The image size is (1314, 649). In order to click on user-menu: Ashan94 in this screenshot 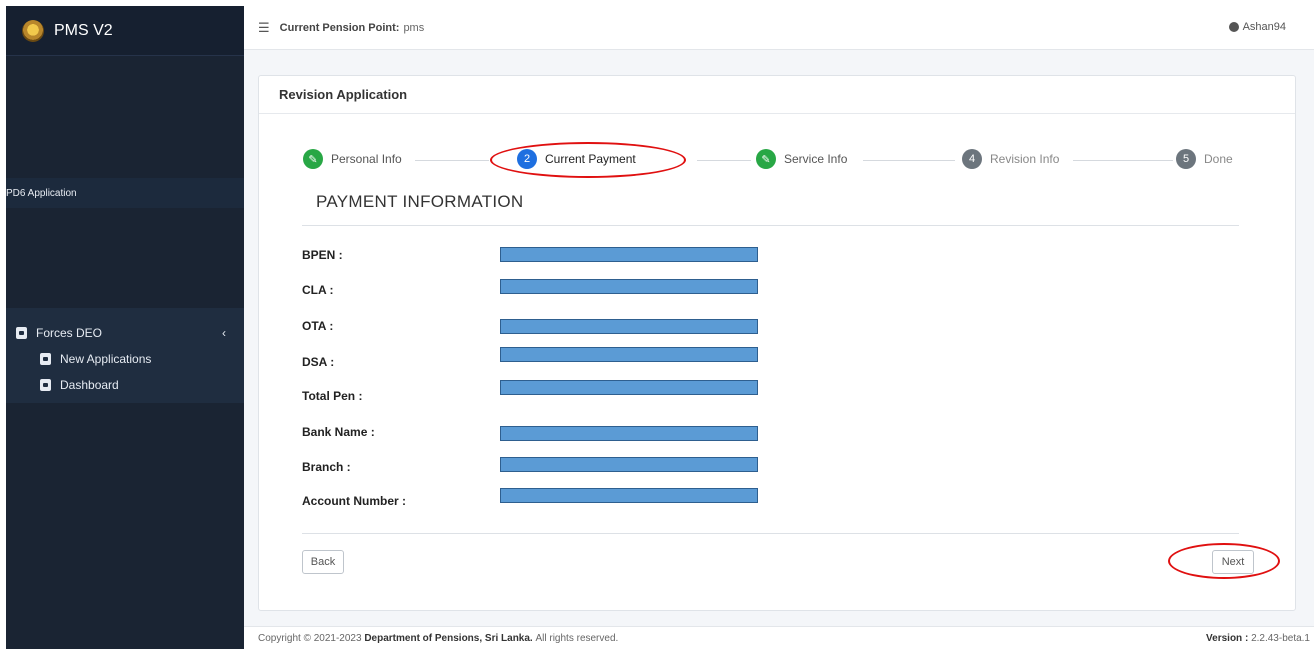, I will do `click(1257, 27)`.